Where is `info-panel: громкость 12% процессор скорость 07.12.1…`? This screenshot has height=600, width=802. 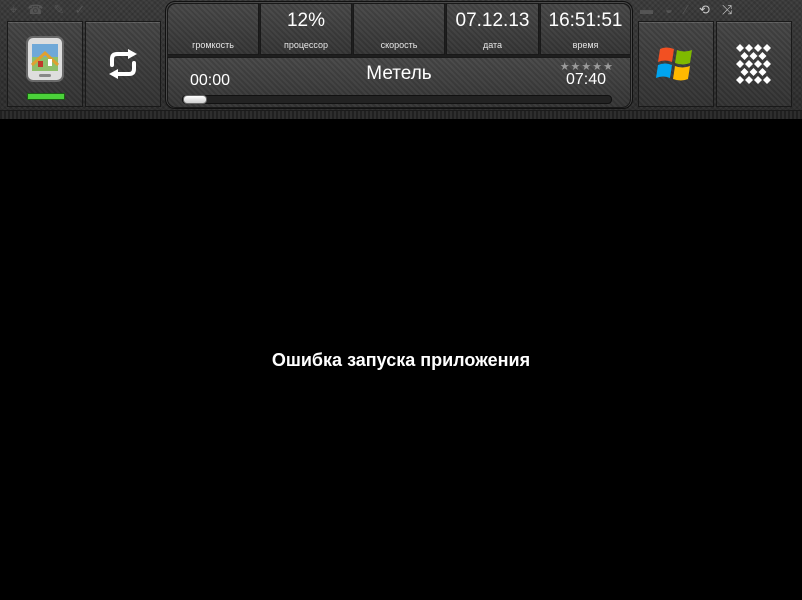
info-panel: громкость 12% процессор скорость 07.12.1… is located at coordinates (399, 55).